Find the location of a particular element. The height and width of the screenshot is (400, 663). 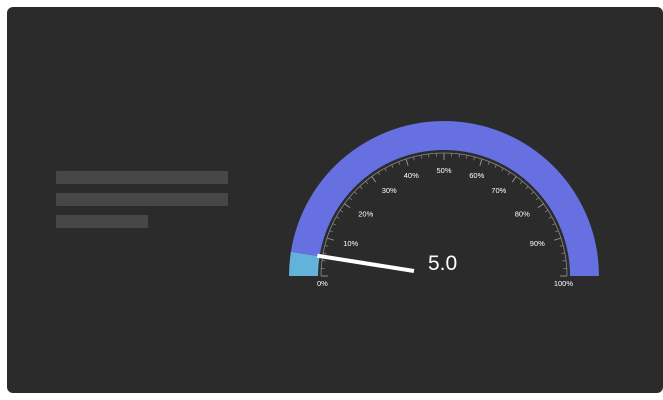

gauge-tick-label: 40% is located at coordinates (411, 175).